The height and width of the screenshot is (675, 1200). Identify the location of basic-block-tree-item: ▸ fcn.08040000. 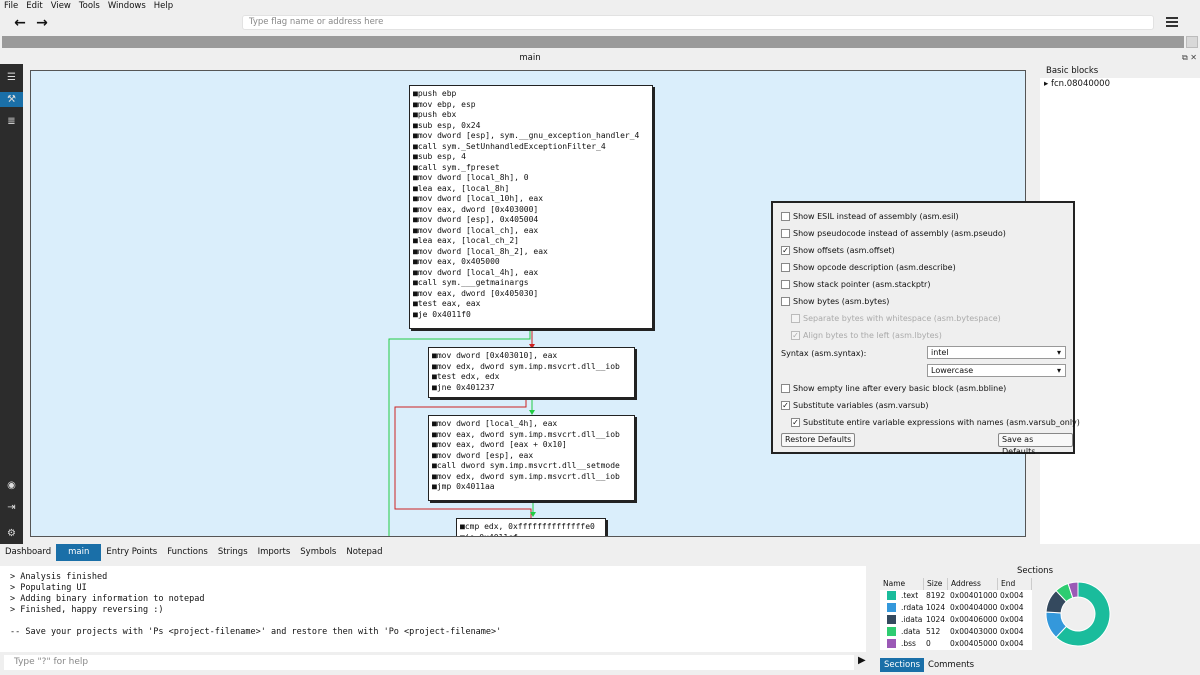
(1120, 84).